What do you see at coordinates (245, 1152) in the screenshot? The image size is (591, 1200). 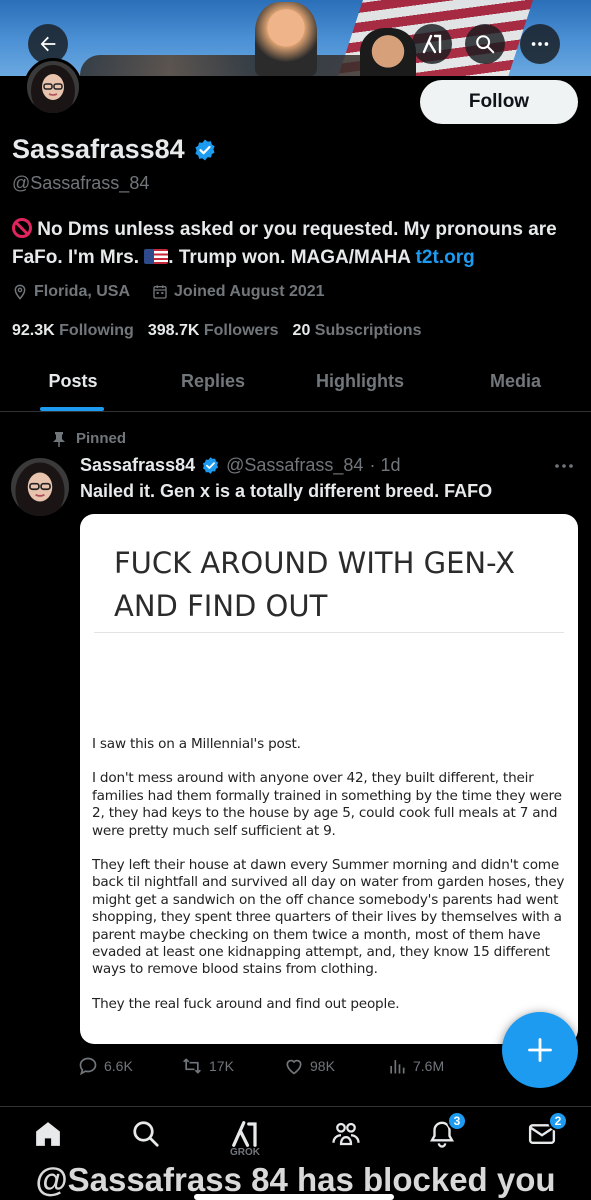 I see `grok-label: GROK` at bounding box center [245, 1152].